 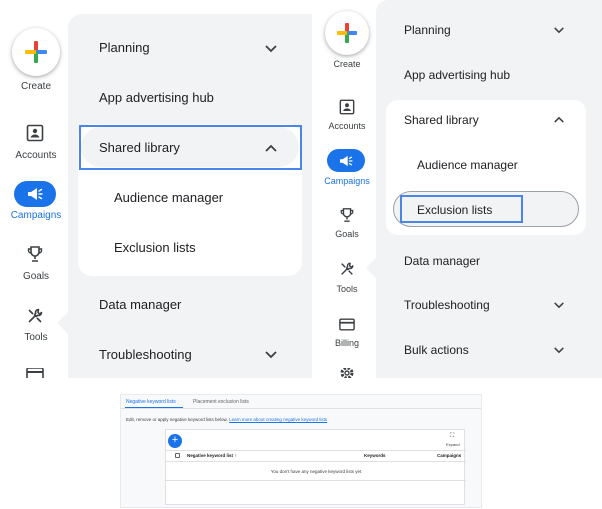 What do you see at coordinates (190, 147) in the screenshot?
I see `shared-library-highlight` at bounding box center [190, 147].